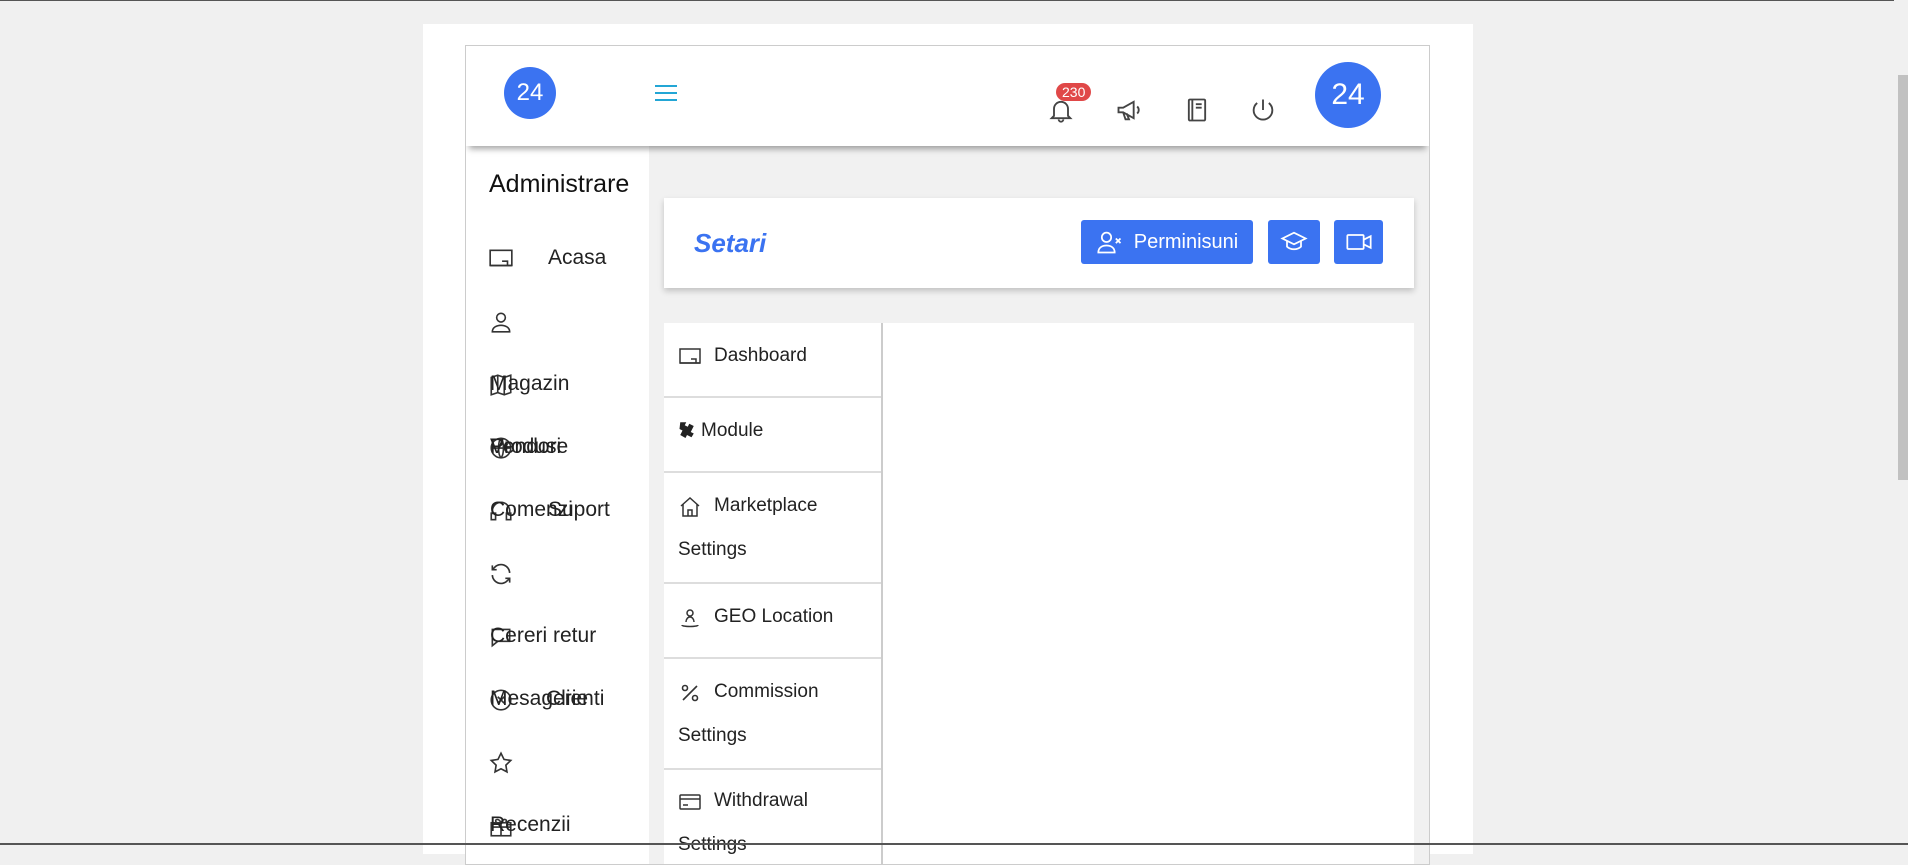 The height and width of the screenshot is (865, 1908). What do you see at coordinates (690, 693) in the screenshot?
I see `percent-icon` at bounding box center [690, 693].